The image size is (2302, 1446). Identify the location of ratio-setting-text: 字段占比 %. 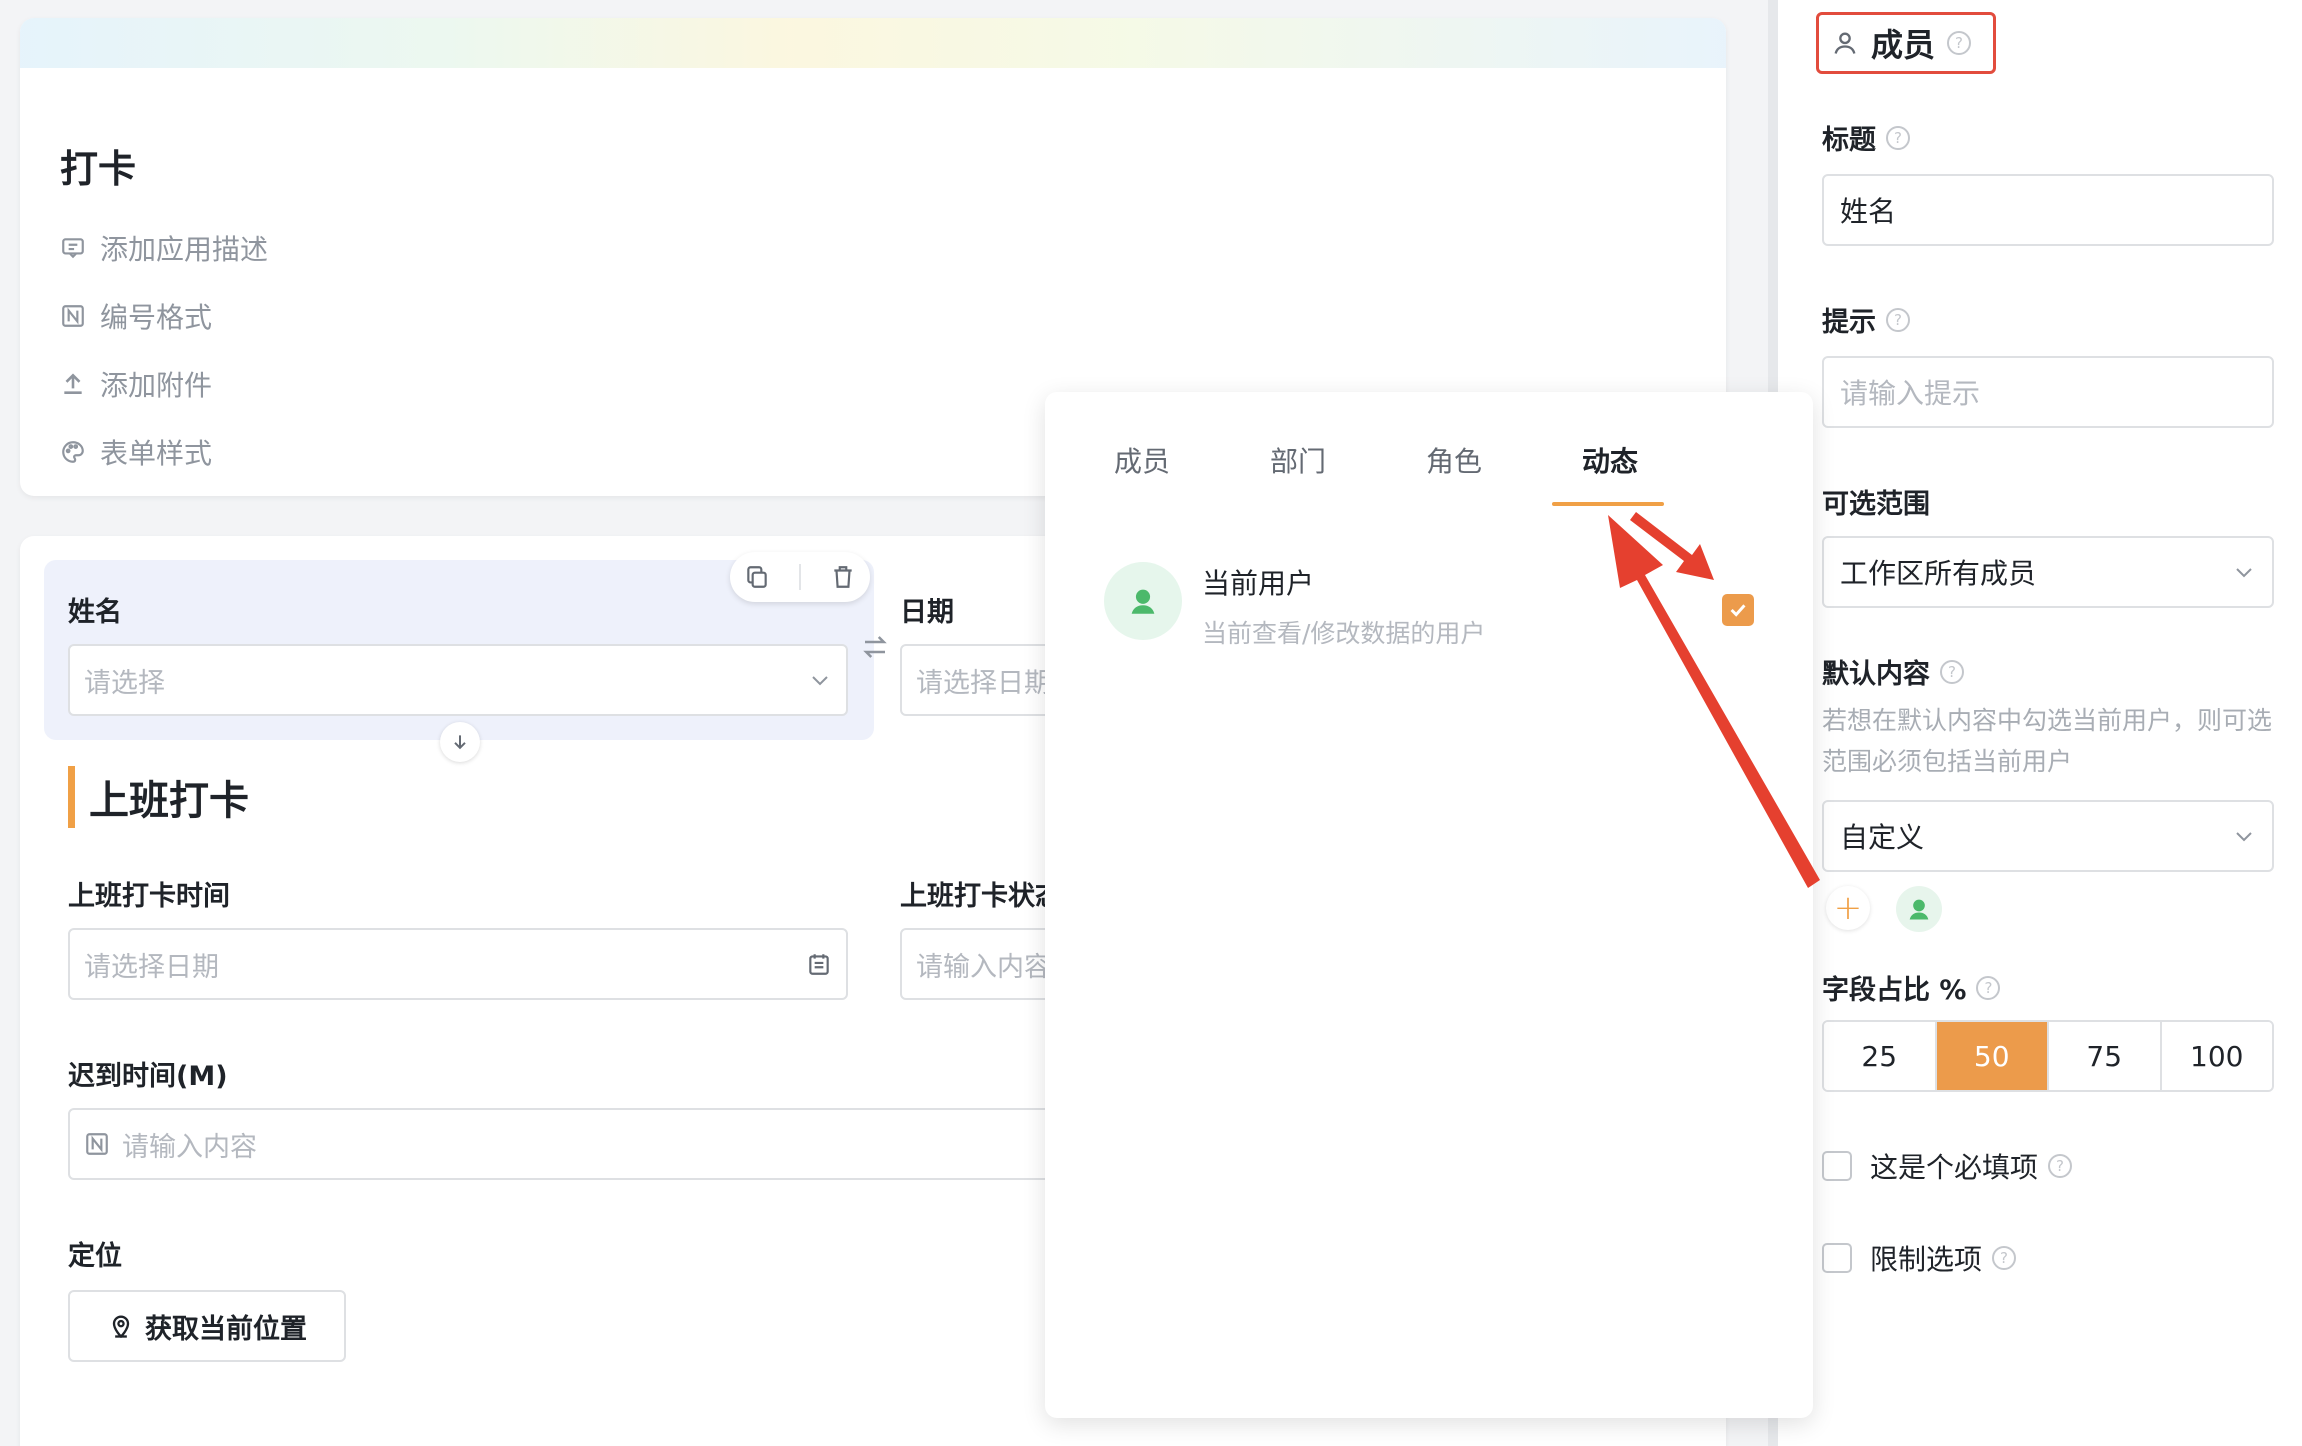
(1894, 990).